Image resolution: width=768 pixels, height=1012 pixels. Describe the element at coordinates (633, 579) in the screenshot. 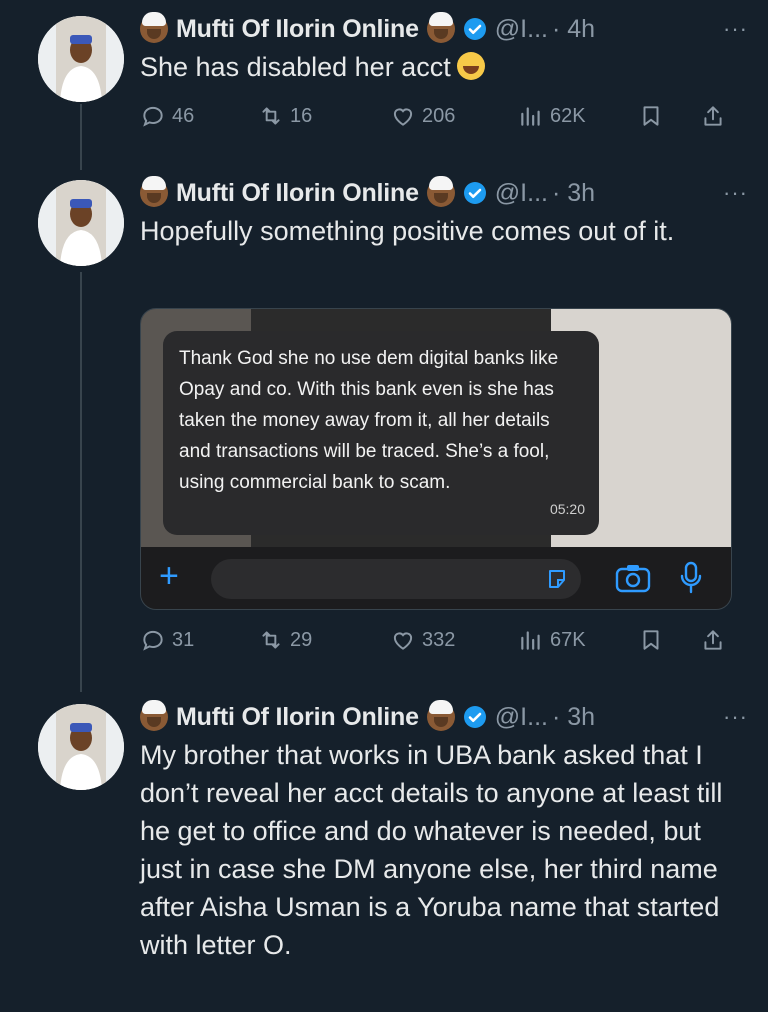

I see `camera-icon` at that location.